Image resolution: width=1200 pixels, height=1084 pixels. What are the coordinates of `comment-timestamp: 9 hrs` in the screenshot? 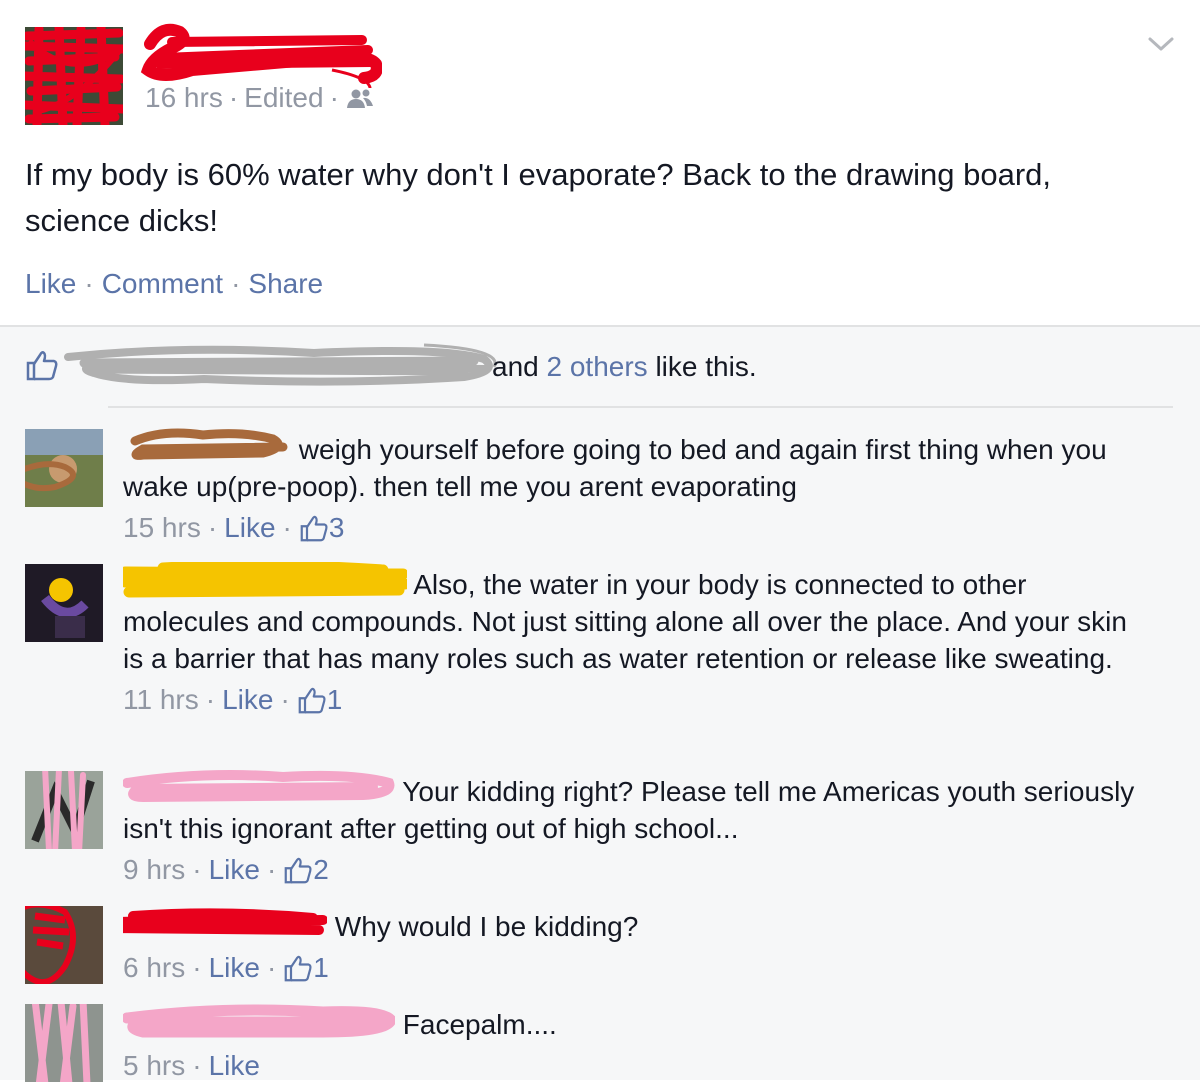 It's located at (154, 869).